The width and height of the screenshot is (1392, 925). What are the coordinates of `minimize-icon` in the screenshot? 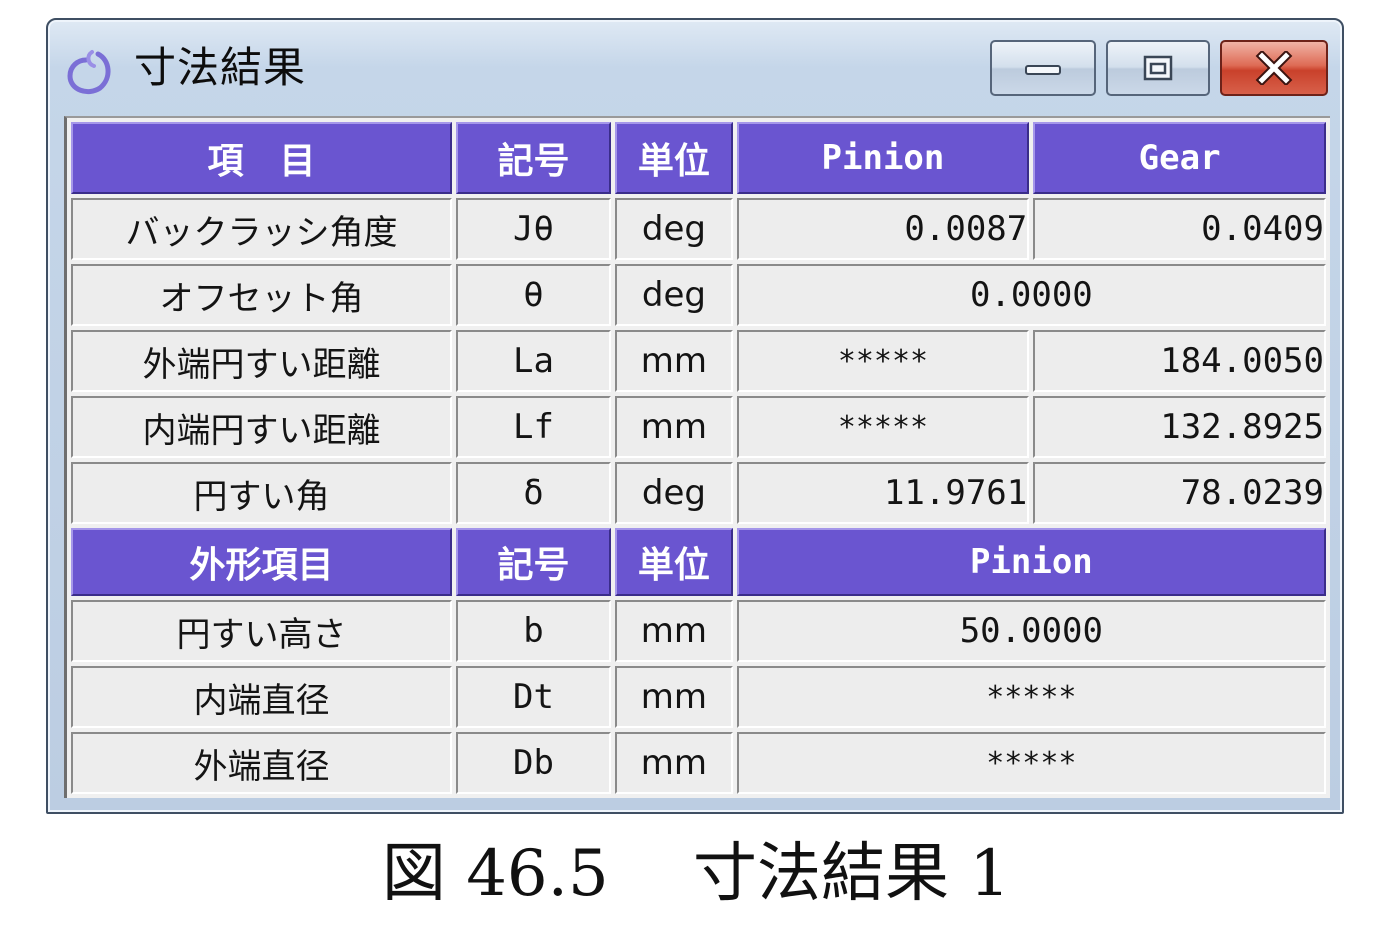 It's located at (1043, 70).